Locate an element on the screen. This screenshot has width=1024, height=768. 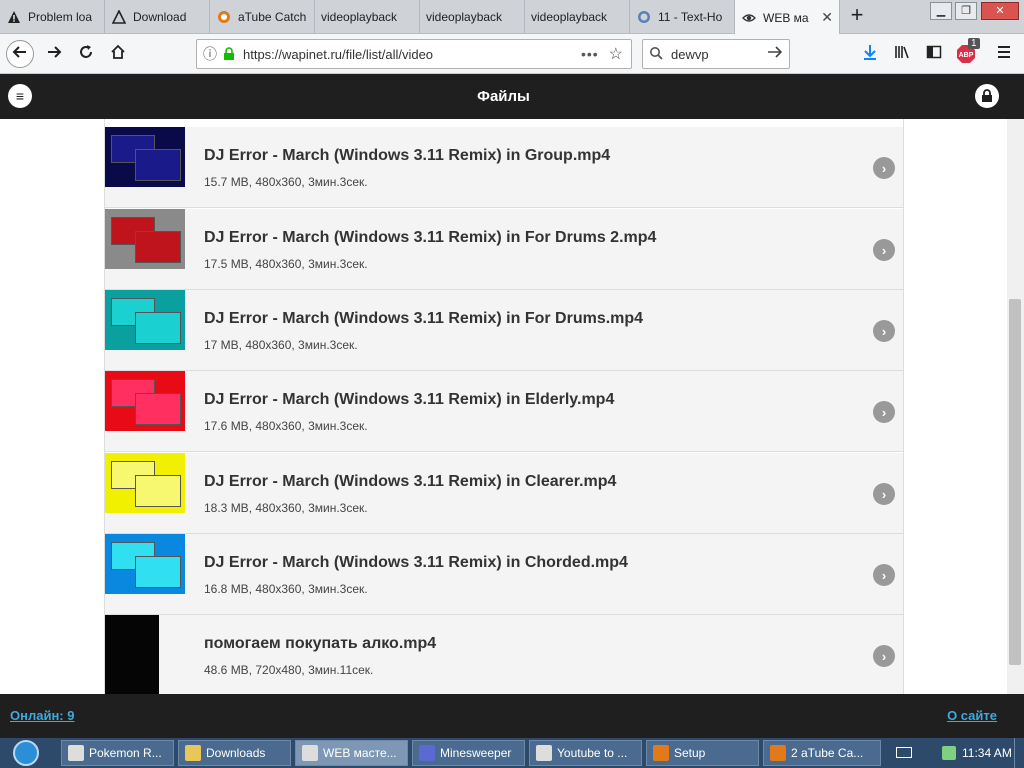
info-icon: ⓘ is located at coordinates (210, 54).